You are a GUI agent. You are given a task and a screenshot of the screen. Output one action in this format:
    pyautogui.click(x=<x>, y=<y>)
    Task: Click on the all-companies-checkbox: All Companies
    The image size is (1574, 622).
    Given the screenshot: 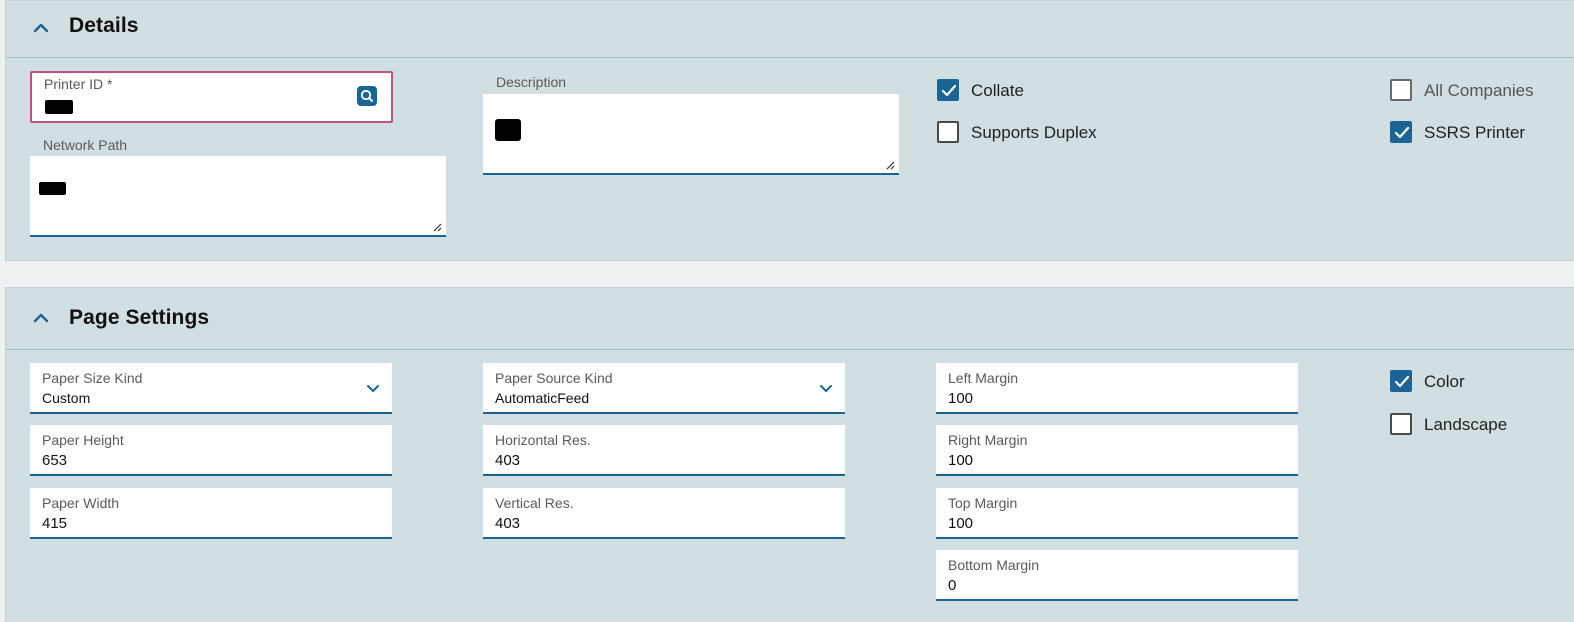 What is the action you would take?
    pyautogui.click(x=1475, y=92)
    